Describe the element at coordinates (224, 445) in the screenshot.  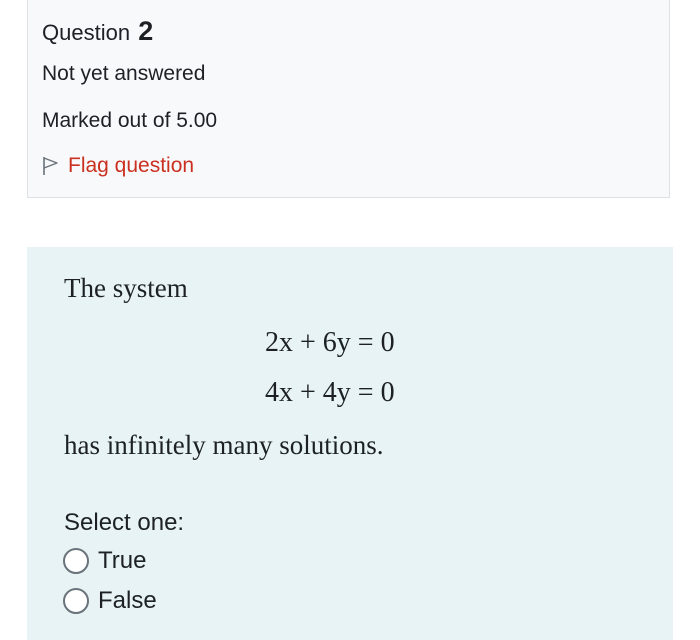
I see `question-text-conclusion: has infinitely many solutions.` at that location.